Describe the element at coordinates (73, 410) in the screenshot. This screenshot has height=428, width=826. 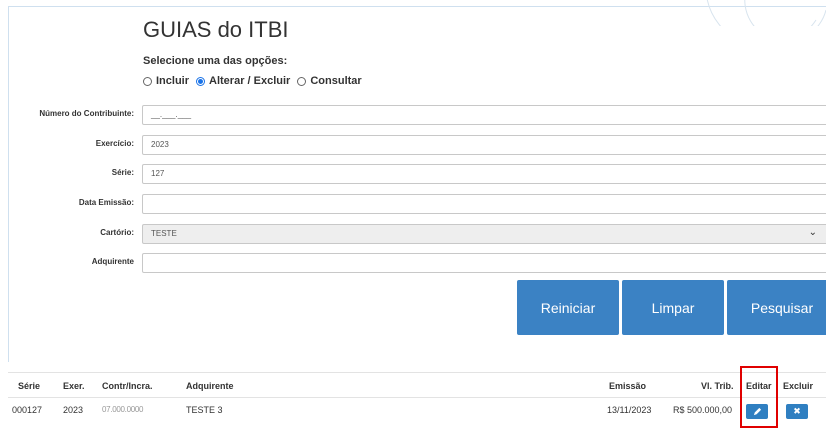
I see `cell-exer: 2023` at that location.